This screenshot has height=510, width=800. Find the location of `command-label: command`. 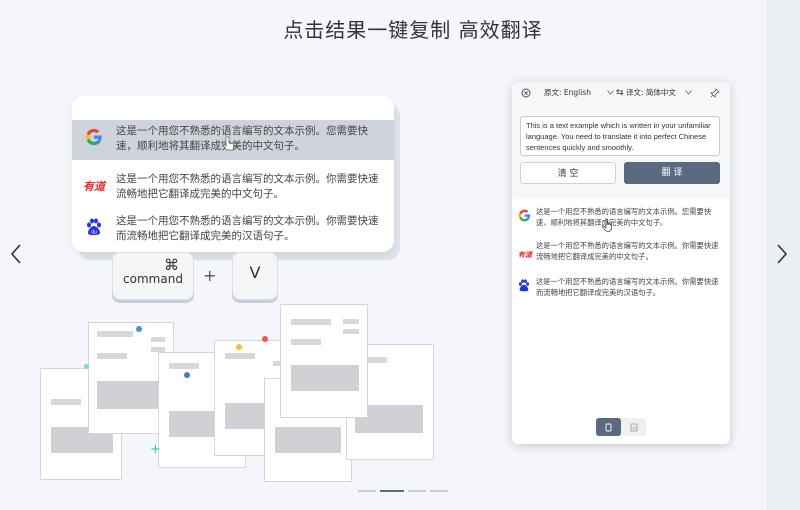

command-label: command is located at coordinates (153, 279).